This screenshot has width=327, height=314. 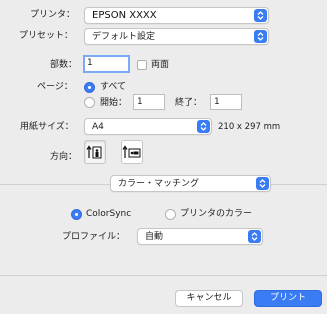 I want to click on pages-to-label: 終了：, so click(x=189, y=103).